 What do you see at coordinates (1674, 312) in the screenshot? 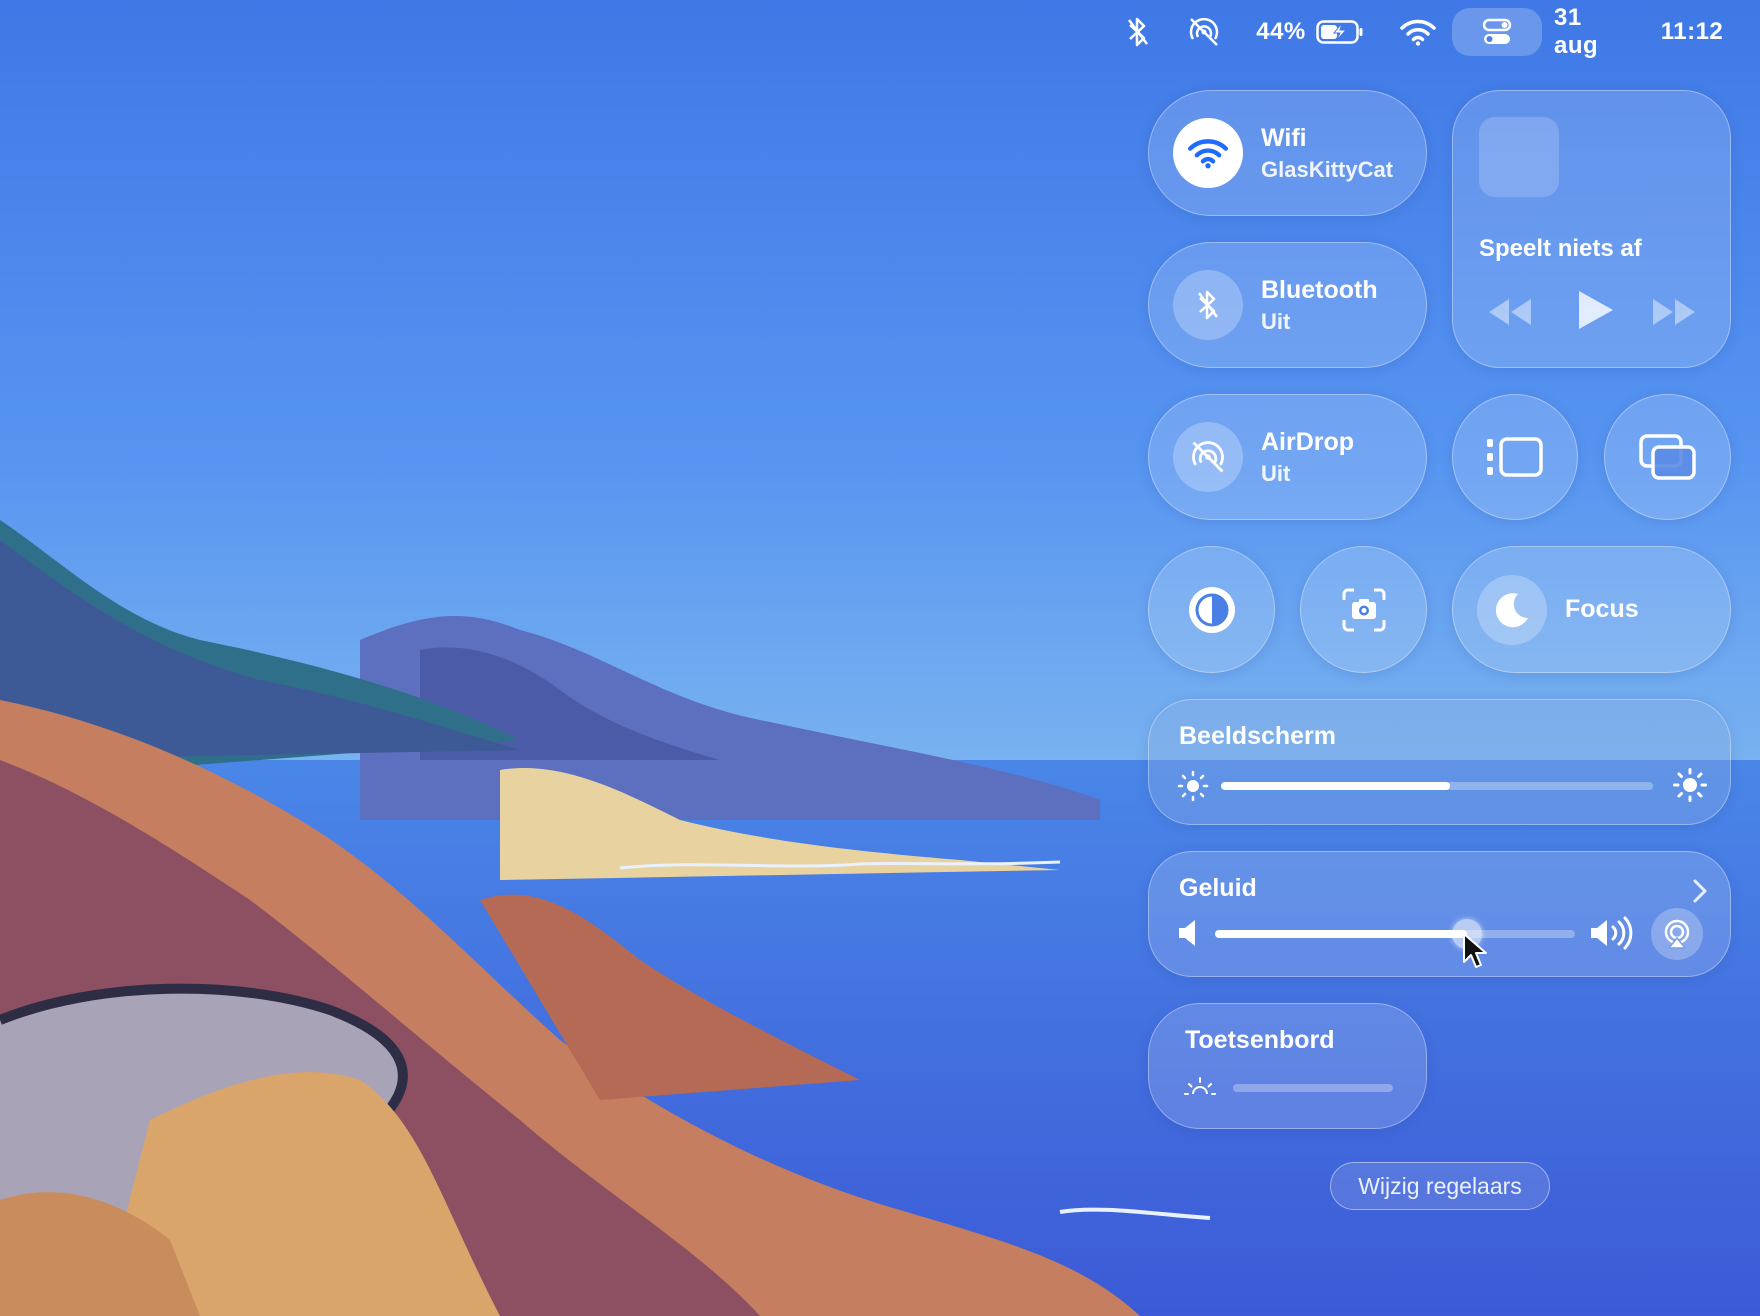
I see `fast-forward-icon` at bounding box center [1674, 312].